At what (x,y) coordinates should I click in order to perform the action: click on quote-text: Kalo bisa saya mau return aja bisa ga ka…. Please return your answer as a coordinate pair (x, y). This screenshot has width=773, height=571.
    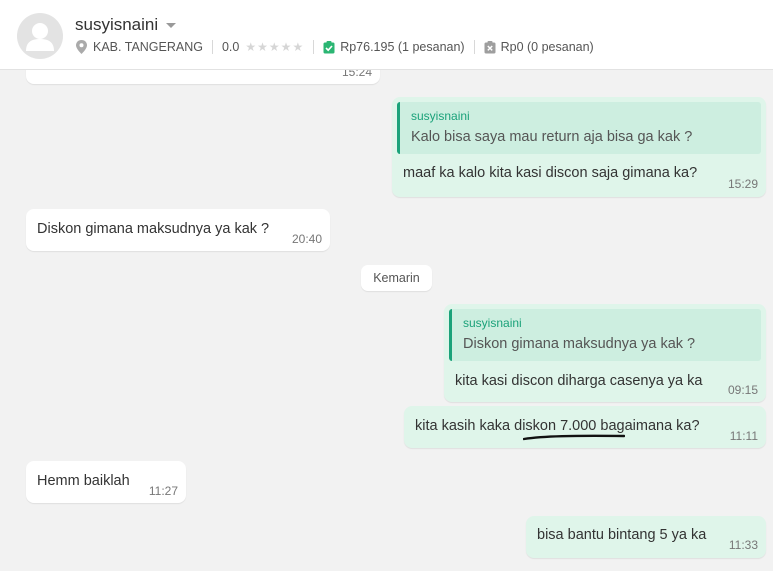
    Looking at the image, I should click on (552, 137).